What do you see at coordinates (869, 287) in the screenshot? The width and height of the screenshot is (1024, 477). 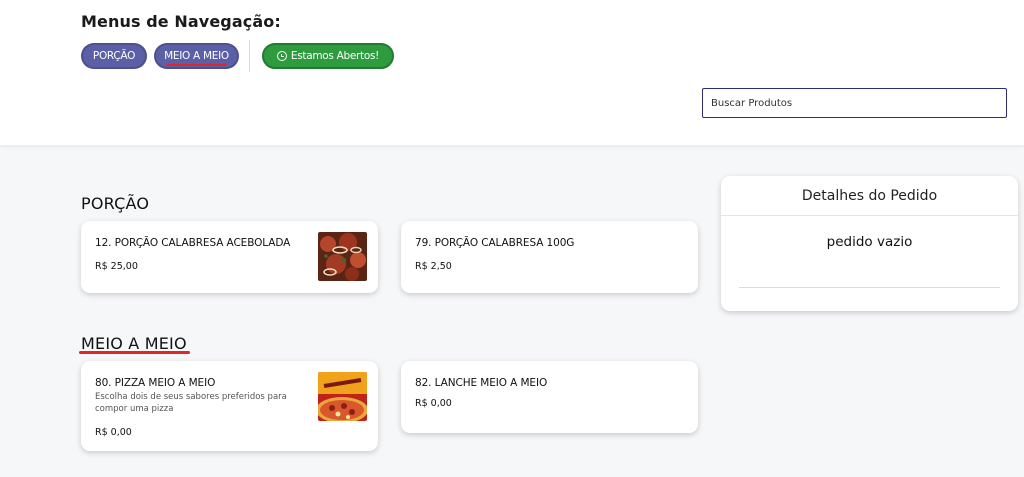 I see `order-divider` at bounding box center [869, 287].